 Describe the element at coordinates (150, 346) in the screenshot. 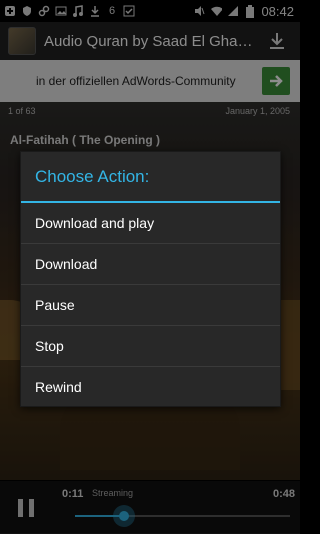

I see `action-stop: Stop` at that location.